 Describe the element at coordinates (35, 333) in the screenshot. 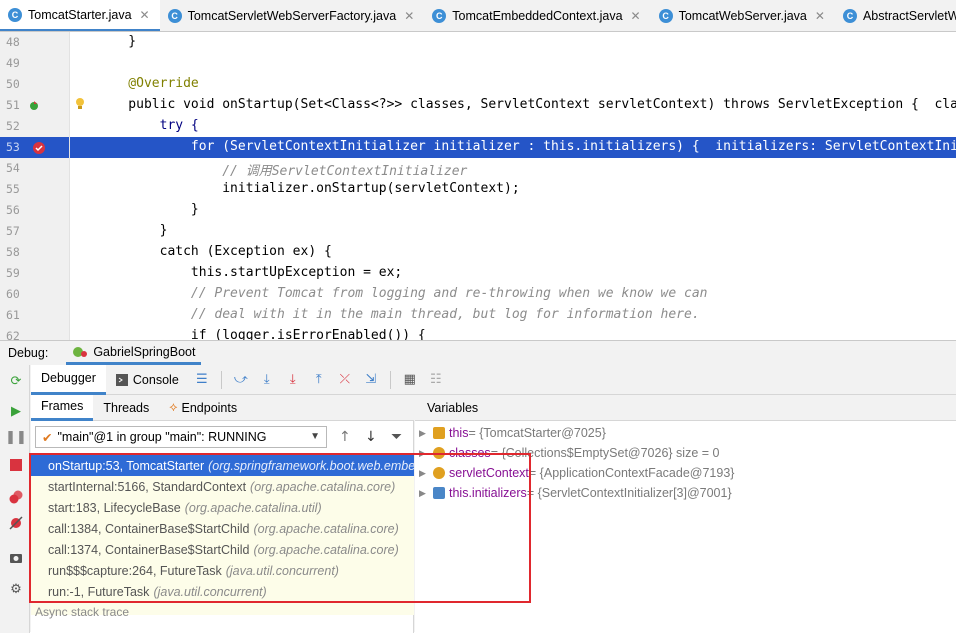

I see `gutter: 62` at that location.